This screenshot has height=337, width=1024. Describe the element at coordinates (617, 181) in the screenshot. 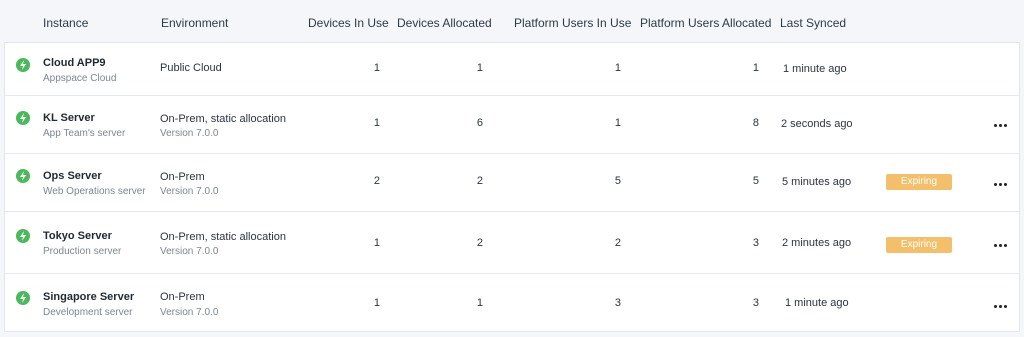

I see `users-in-use-value: 5` at that location.